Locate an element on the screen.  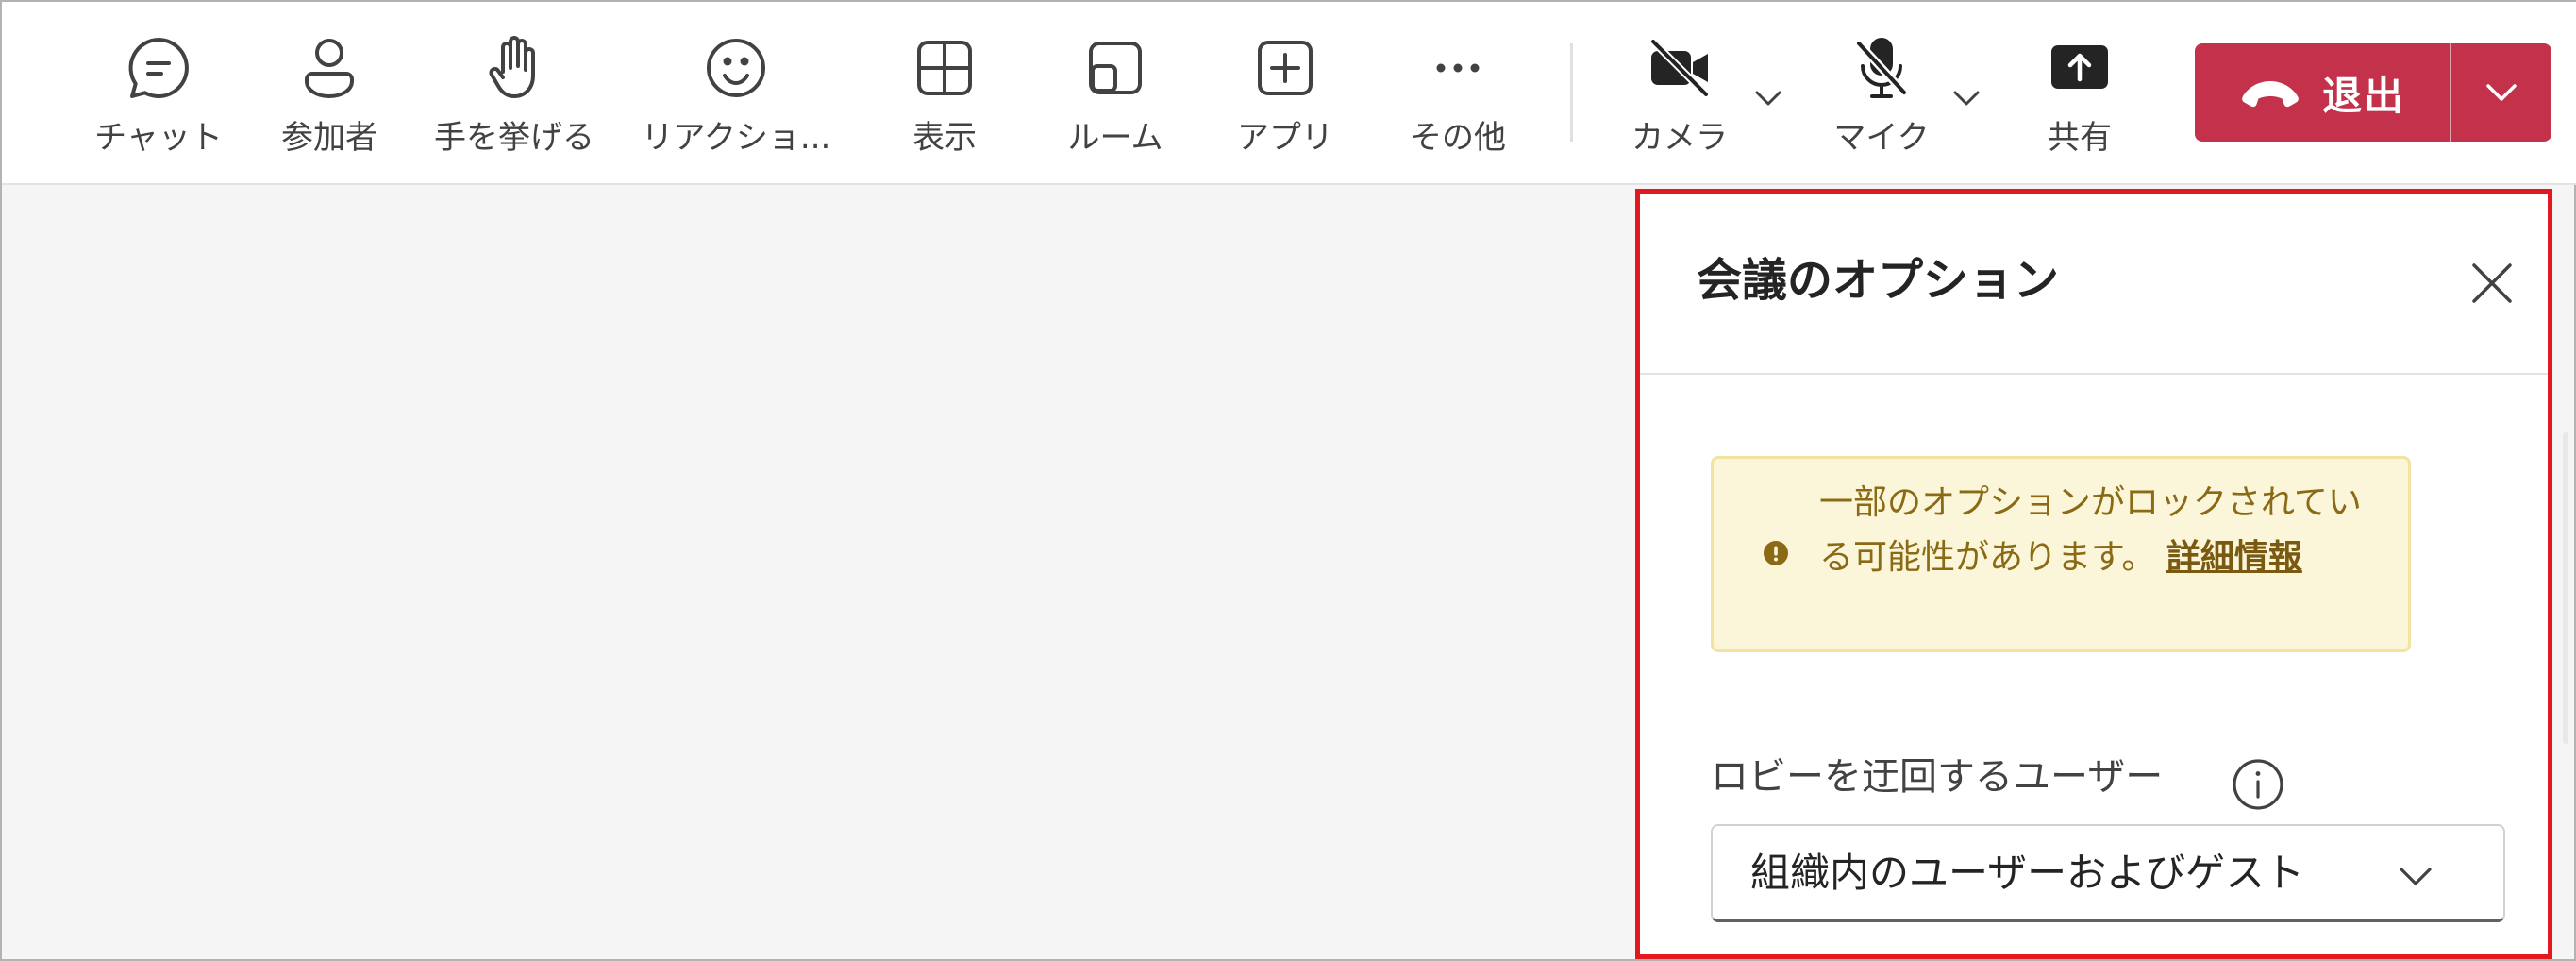
learn-more-link: 詳細情報 is located at coordinates (2234, 557).